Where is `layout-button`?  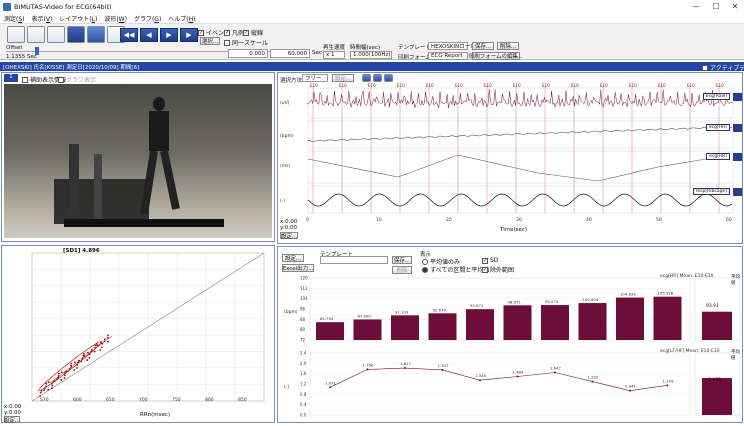 layout-button is located at coordinates (76, 34).